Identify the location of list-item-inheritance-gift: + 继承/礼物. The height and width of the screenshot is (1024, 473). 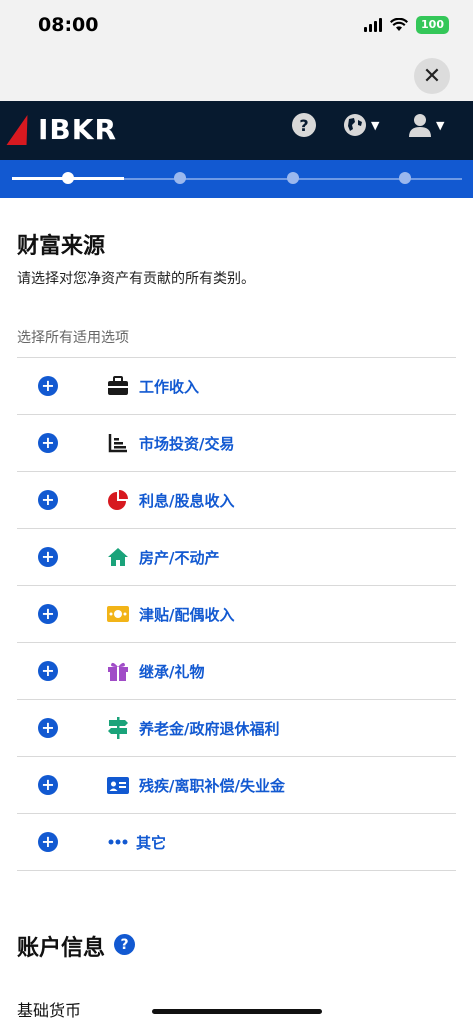
(236, 670).